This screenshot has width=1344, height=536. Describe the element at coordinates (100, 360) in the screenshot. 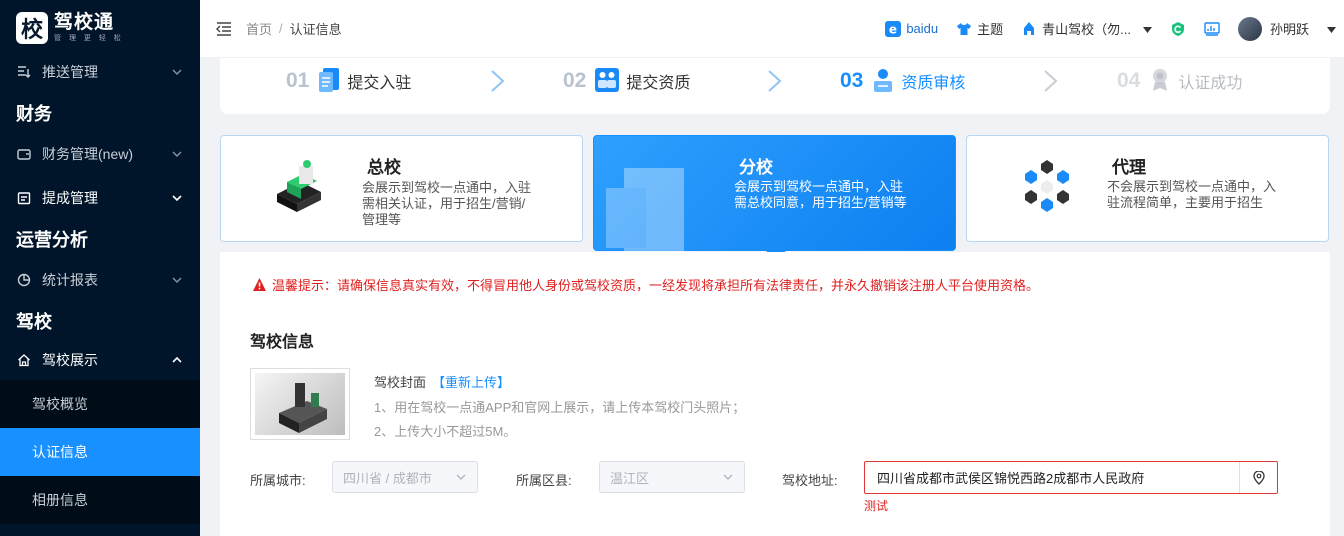

I see `sidebar-item-school-display: 驾校展示` at that location.